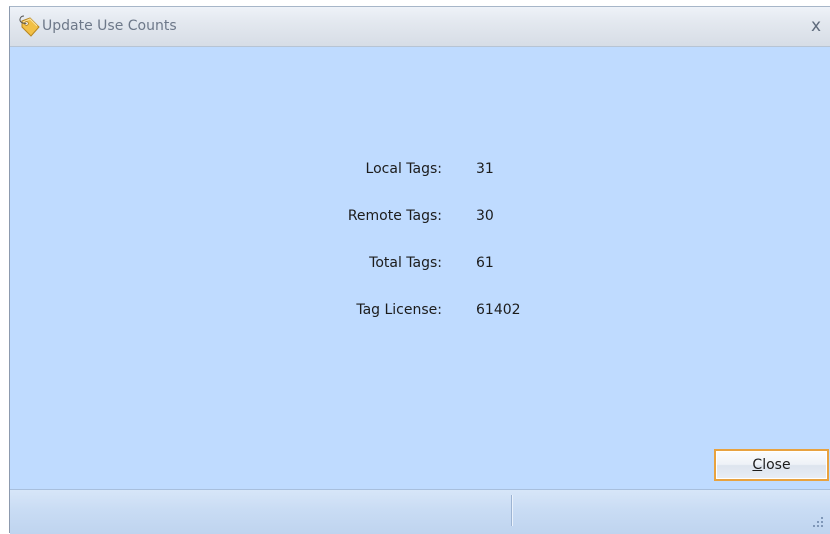 This screenshot has height=534, width=830. Describe the element at coordinates (405, 263) in the screenshot. I see `field-label: Total Tags:` at that location.